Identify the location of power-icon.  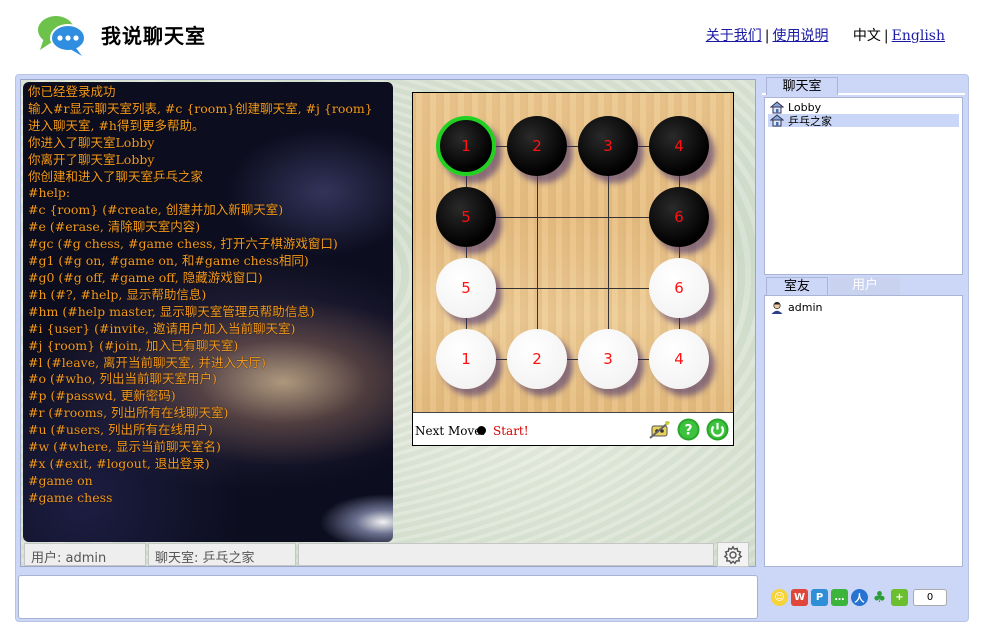
(717, 429).